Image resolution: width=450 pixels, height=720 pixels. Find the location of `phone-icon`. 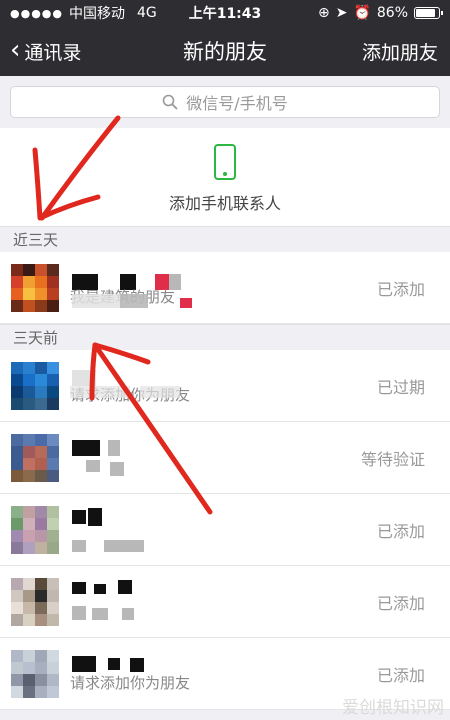

phone-icon is located at coordinates (225, 162).